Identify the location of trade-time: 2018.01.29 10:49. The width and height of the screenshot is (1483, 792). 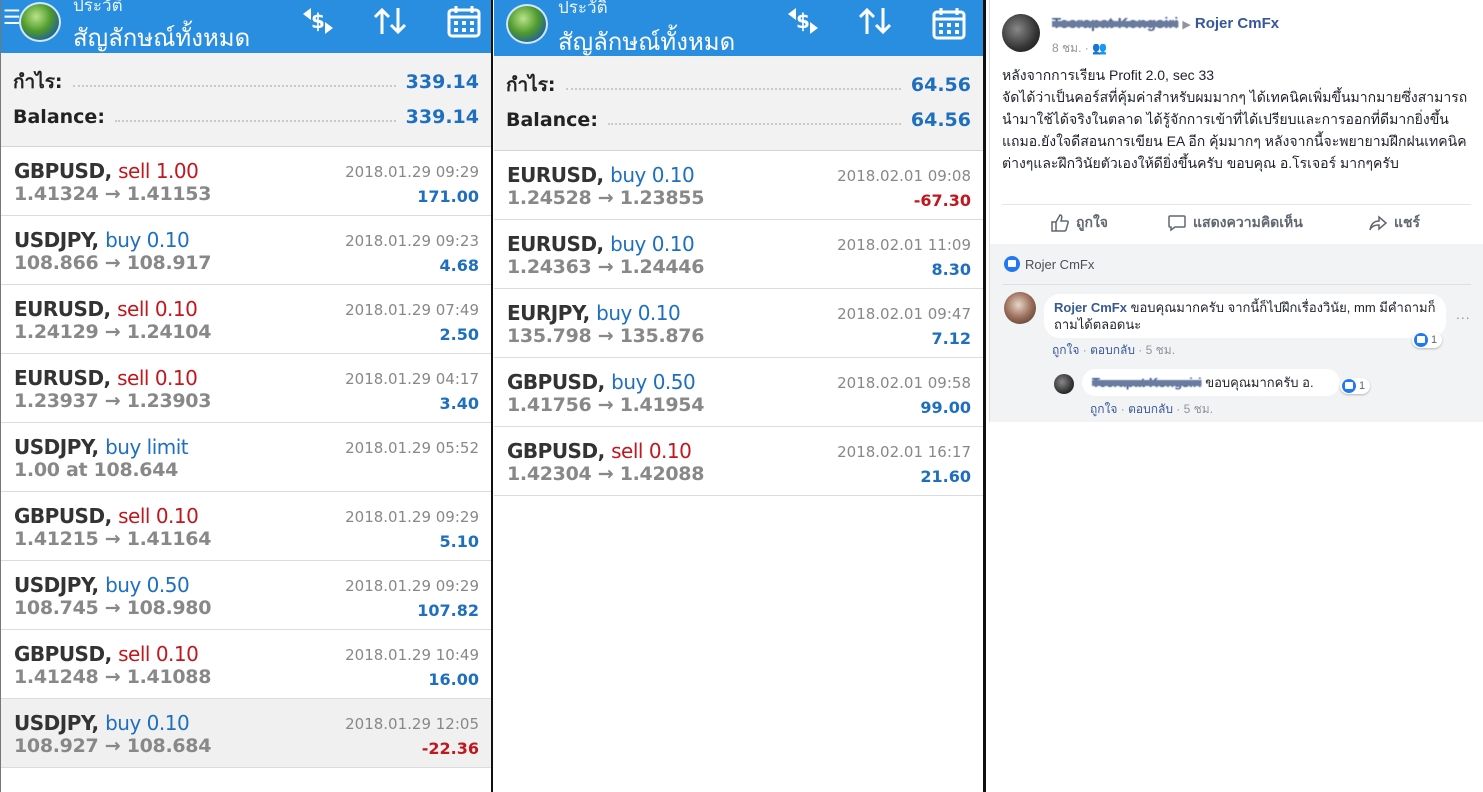
(412, 655).